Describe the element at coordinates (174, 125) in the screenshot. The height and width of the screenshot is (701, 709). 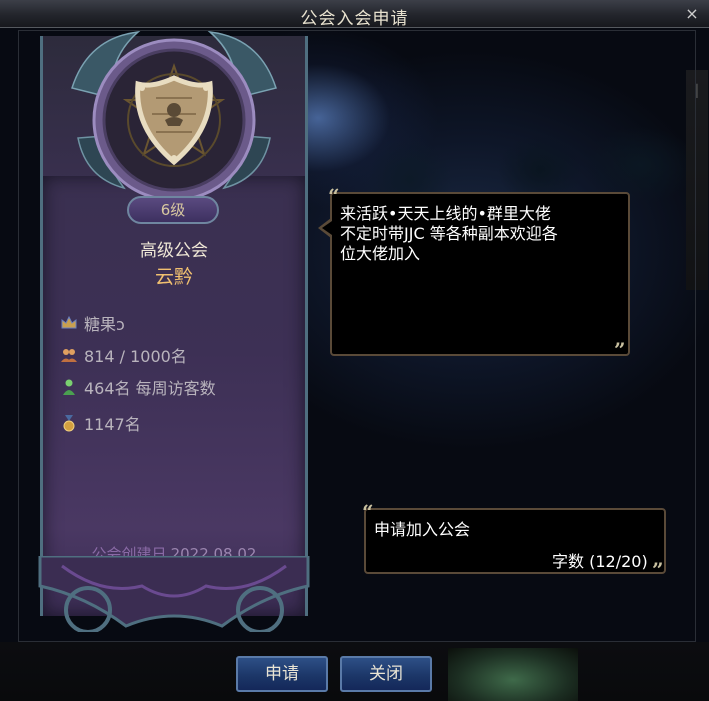
I see `shield-emblem-icon` at that location.